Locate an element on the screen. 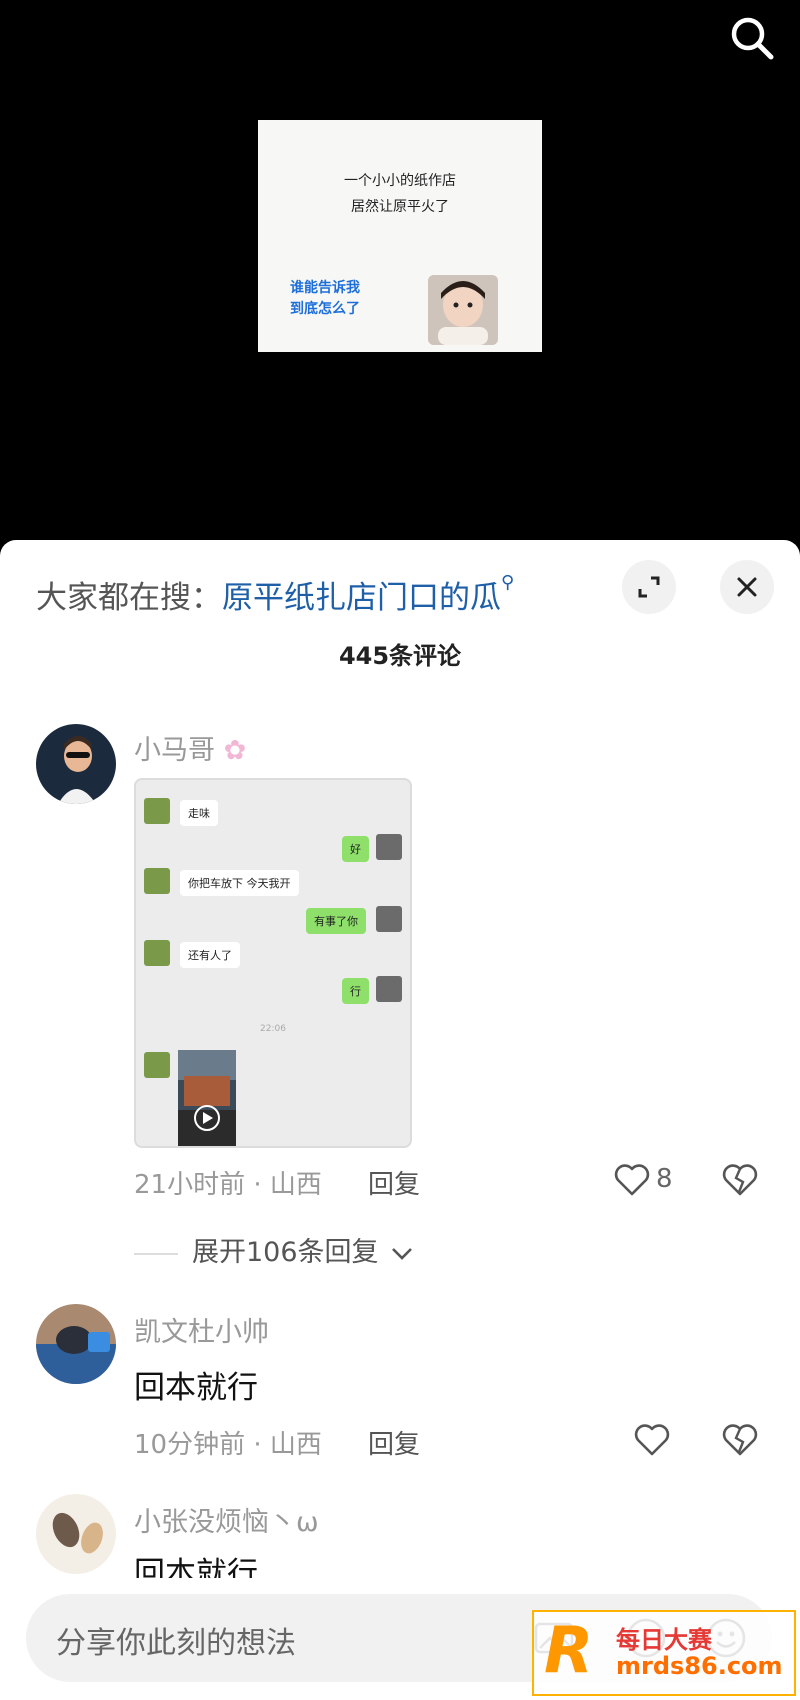  comment-input-placeholder: 分享你此刻的想法 is located at coordinates (176, 1643).